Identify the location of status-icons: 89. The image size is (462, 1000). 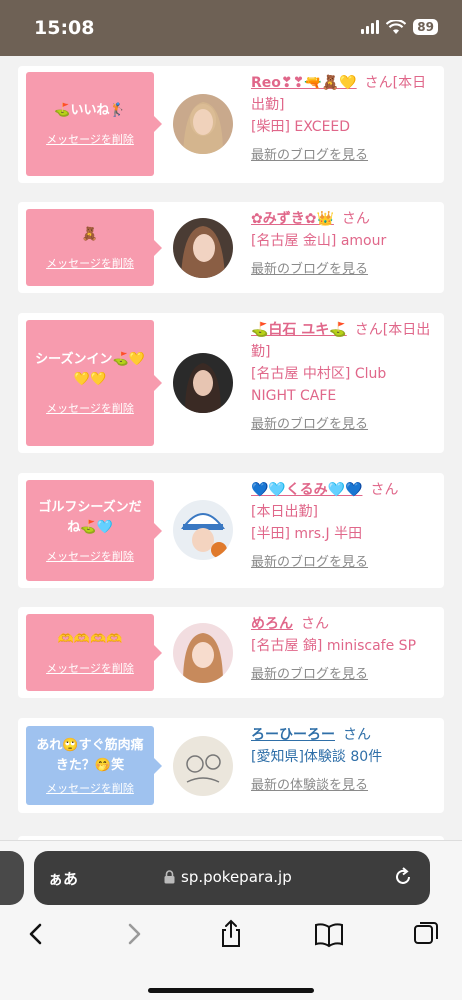
(399, 27).